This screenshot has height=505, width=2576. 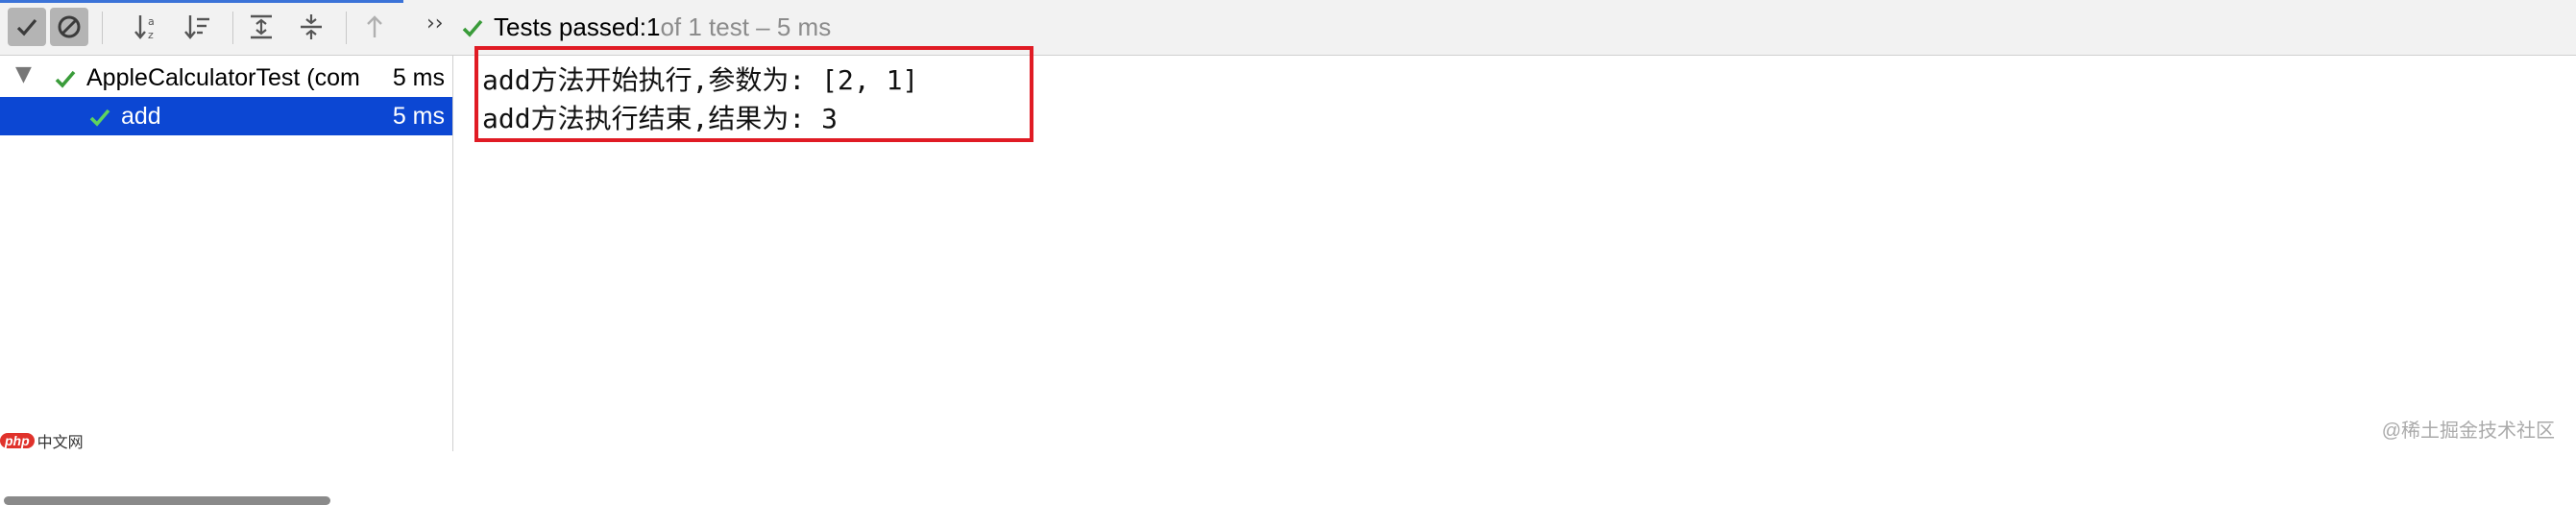 I want to click on arrow-up-icon, so click(x=374, y=26).